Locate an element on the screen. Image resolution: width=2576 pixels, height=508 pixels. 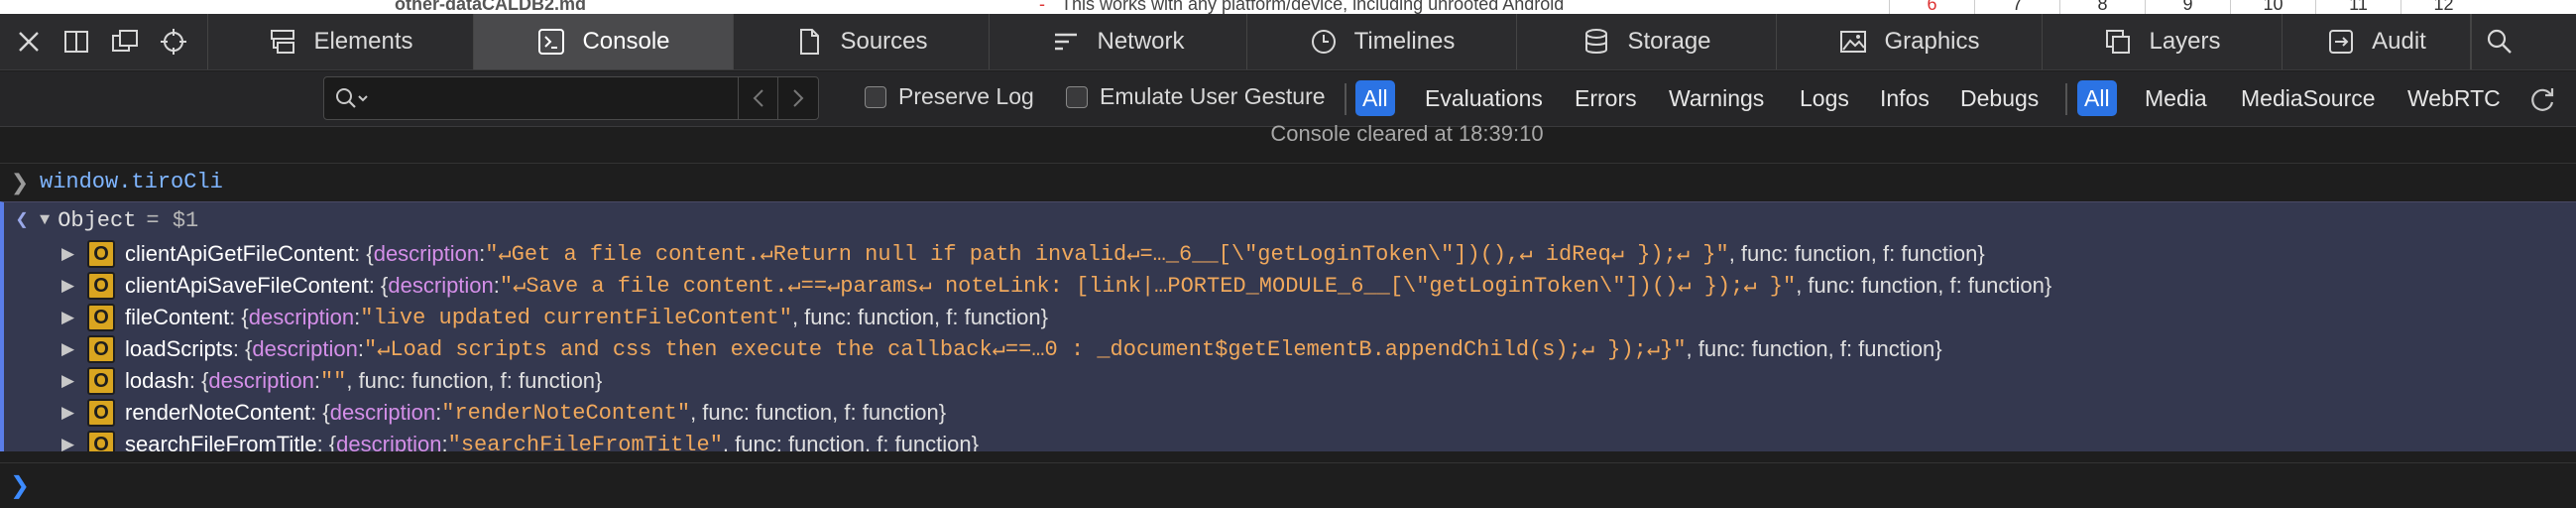
tab-graphics: Graphics is located at coordinates (1910, 41).